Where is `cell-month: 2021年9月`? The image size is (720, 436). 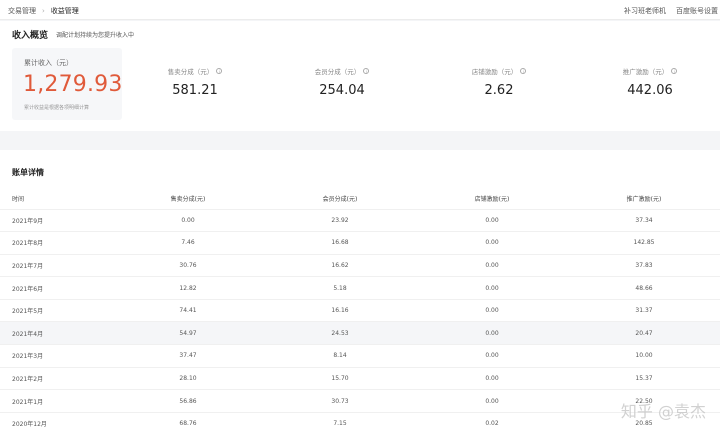 cell-month: 2021年9月 is located at coordinates (56, 220).